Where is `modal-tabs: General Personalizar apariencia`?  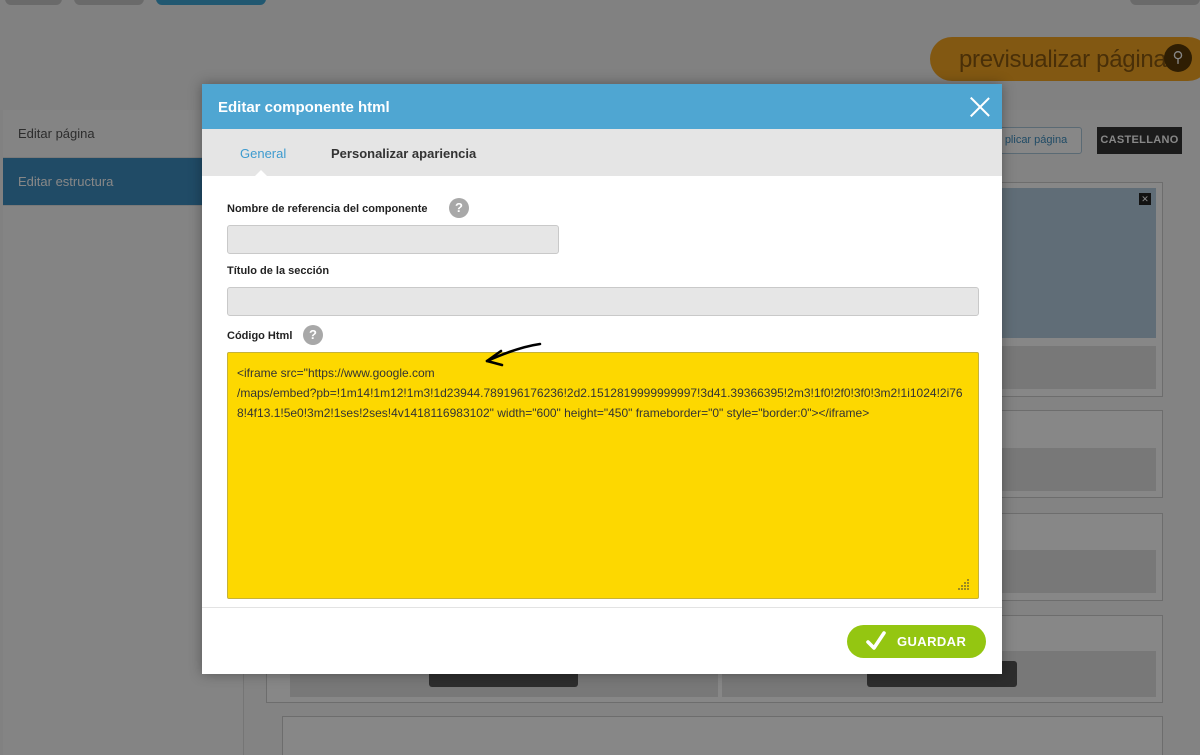 modal-tabs: General Personalizar apariencia is located at coordinates (602, 153).